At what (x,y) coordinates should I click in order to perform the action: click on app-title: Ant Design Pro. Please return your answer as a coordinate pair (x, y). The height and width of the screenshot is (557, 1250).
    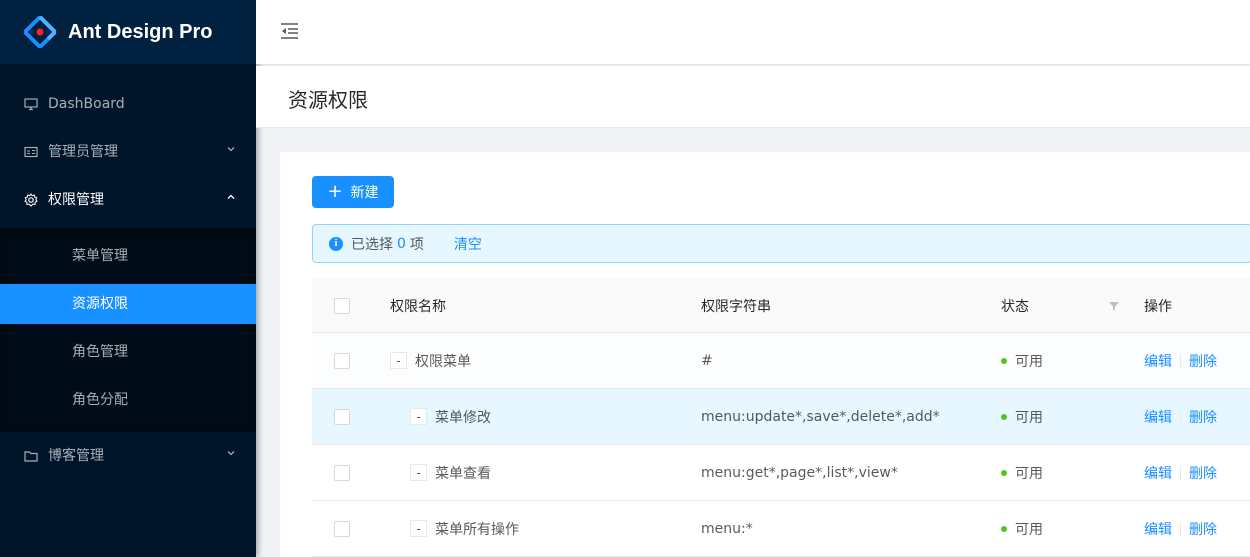
    Looking at the image, I should click on (140, 31).